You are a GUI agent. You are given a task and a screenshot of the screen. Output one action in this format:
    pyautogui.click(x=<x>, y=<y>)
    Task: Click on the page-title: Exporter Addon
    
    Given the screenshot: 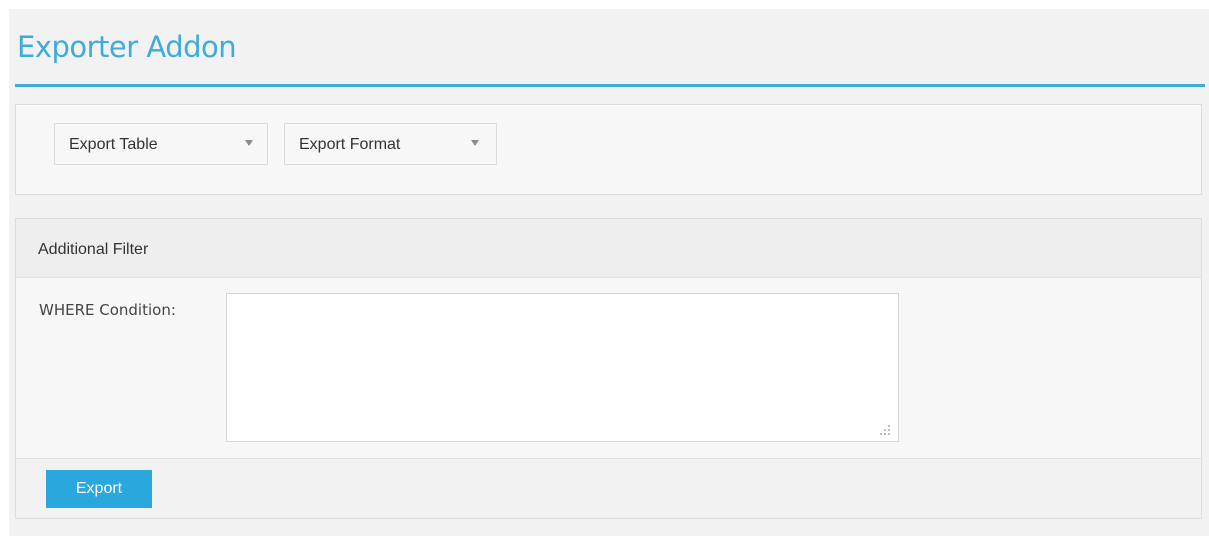 What is the action you would take?
    pyautogui.click(x=127, y=47)
    